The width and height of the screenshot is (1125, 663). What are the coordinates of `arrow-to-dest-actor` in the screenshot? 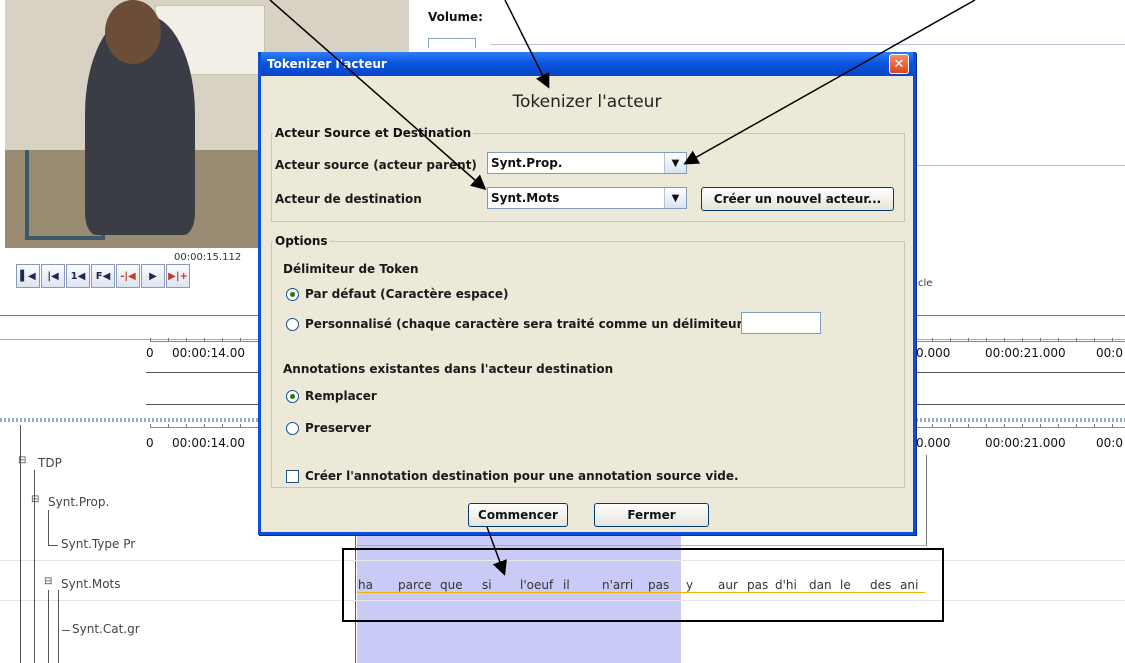 It's located at (378, 95).